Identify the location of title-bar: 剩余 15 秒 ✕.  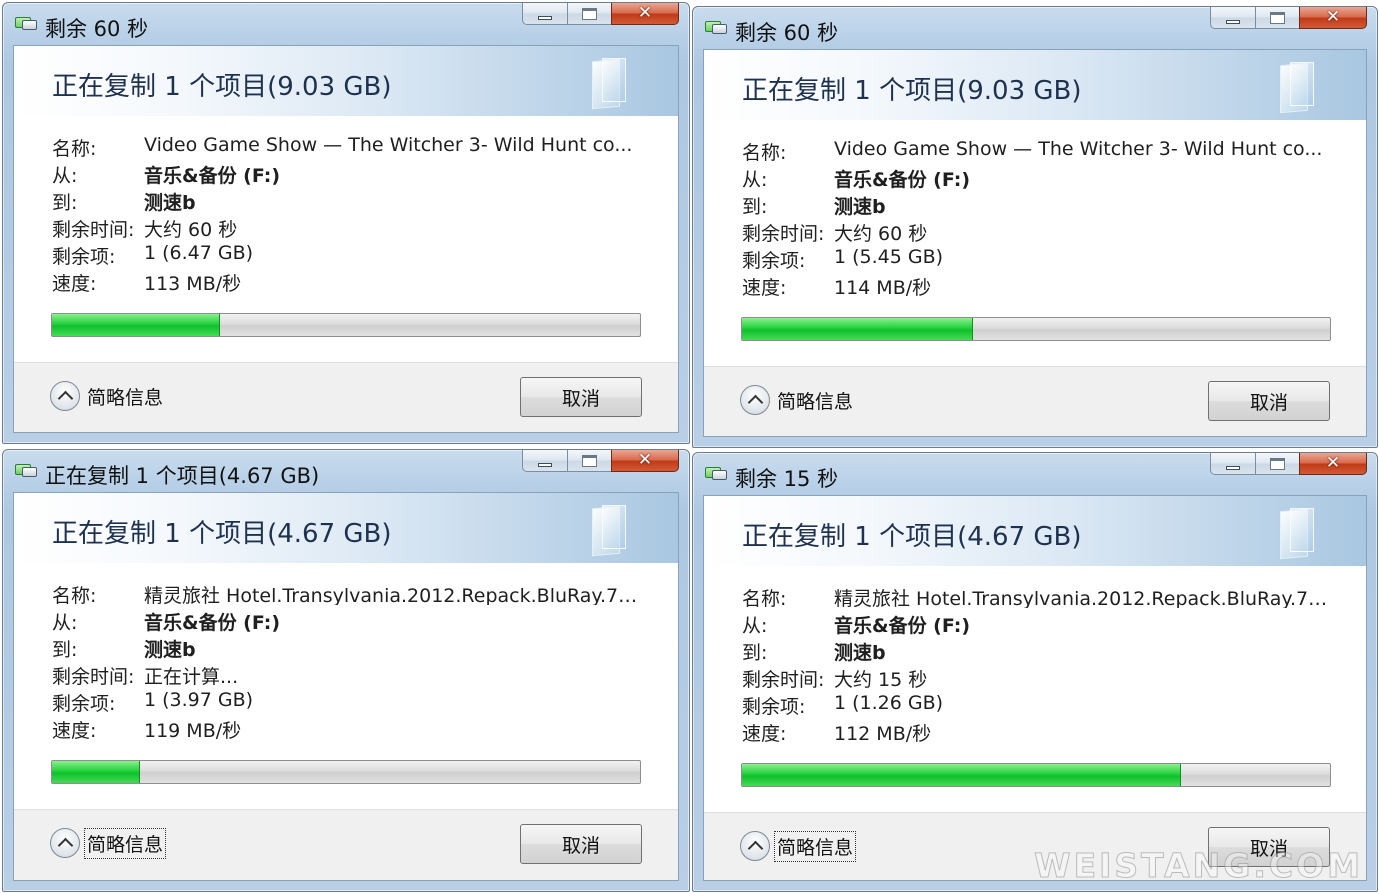
(1035, 473).